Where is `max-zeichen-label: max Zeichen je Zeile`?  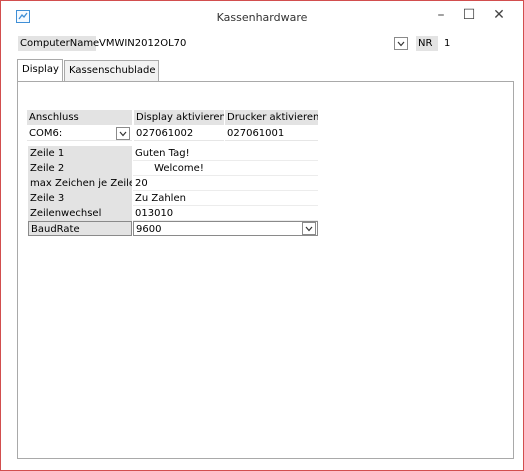 max-zeichen-label: max Zeichen je Zeile is located at coordinates (80, 183).